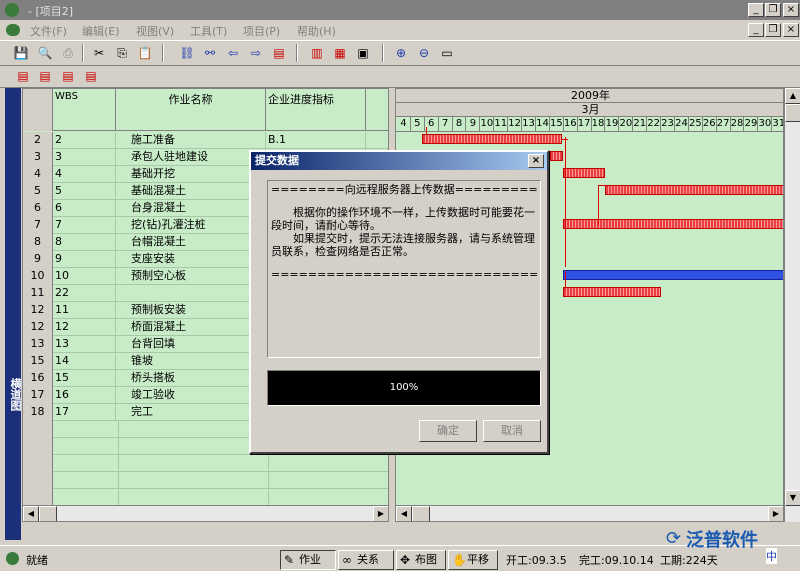 The width and height of the screenshot is (800, 571). I want to click on menu-edit: 编辑(E), so click(101, 31).